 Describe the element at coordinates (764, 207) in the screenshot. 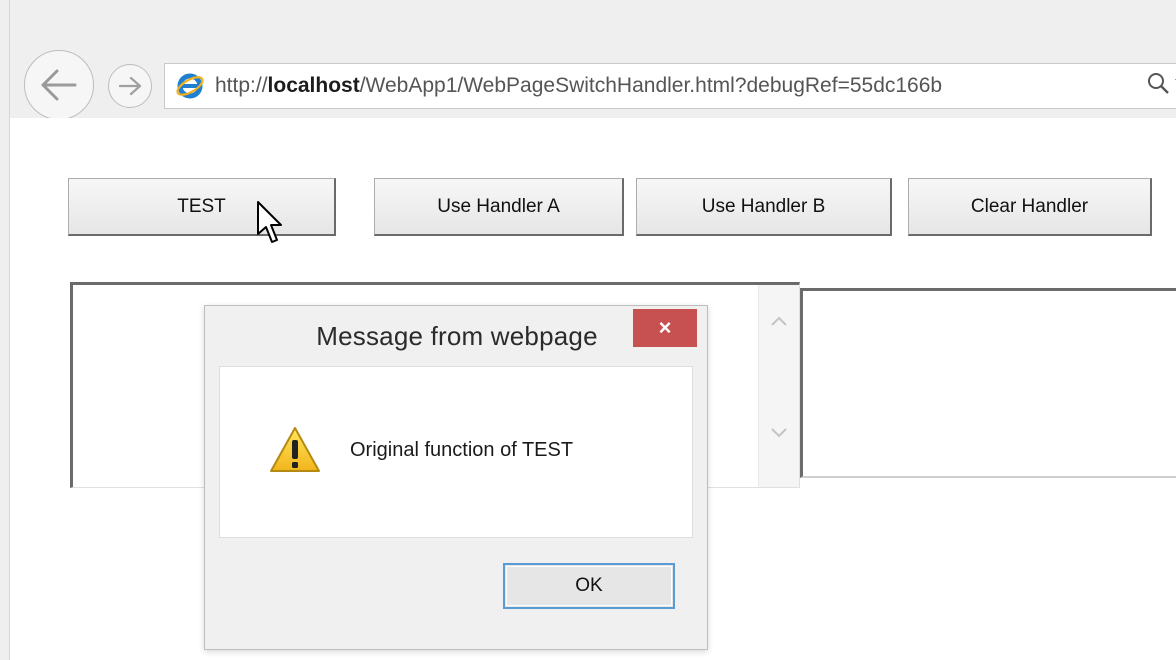

I see `use-handler-b-button: Use Handler B` at that location.